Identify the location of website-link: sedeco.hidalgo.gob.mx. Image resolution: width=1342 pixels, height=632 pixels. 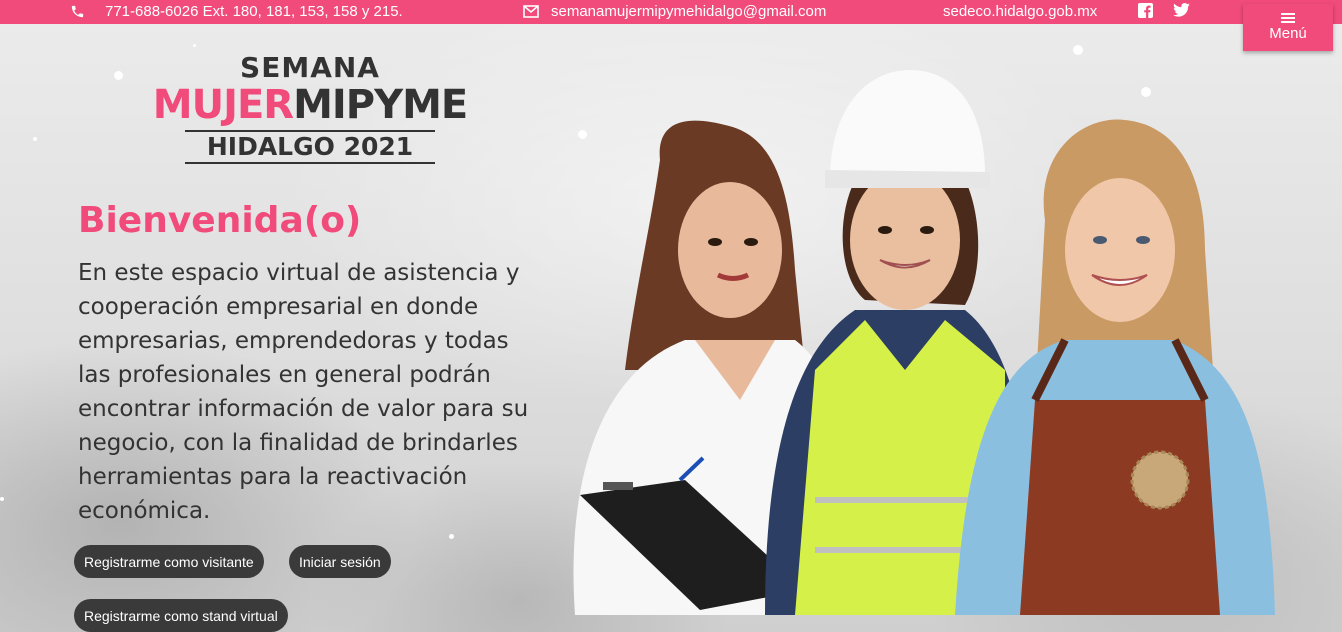
(1020, 11).